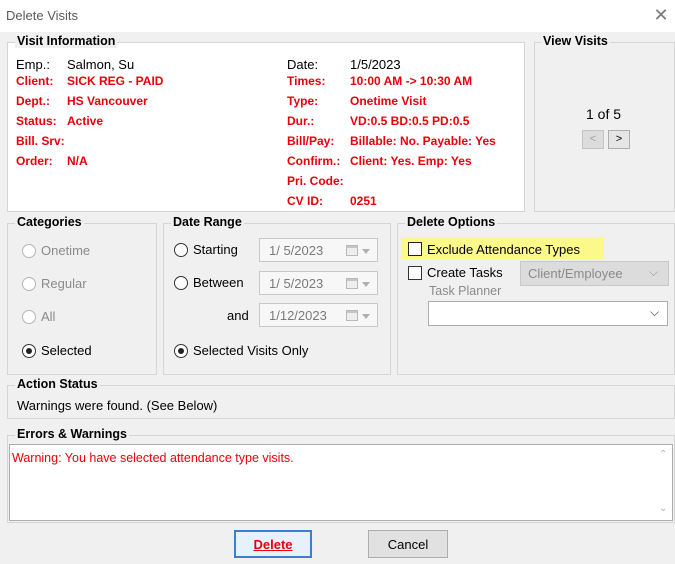 The height and width of the screenshot is (564, 675). What do you see at coordinates (181, 283) in the screenshot?
I see `between-radio` at bounding box center [181, 283].